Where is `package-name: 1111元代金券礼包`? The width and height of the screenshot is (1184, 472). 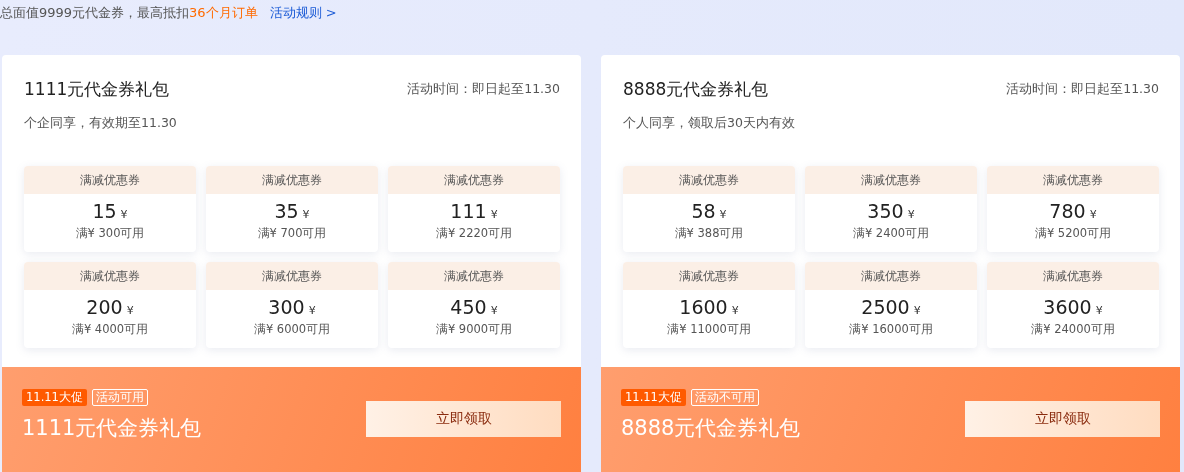 package-name: 1111元代金券礼包 is located at coordinates (112, 428).